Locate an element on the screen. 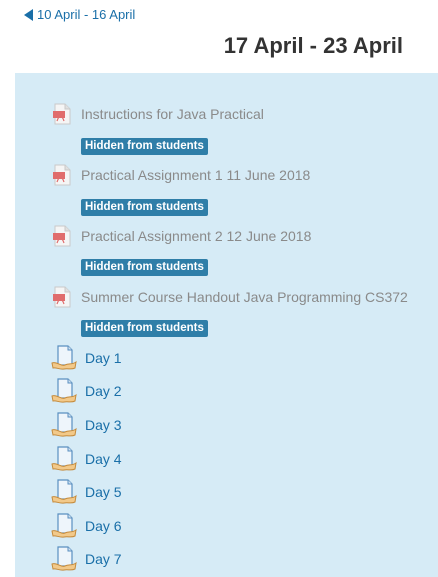 This screenshot has height=577, width=438. resource-item: Practical Assignment 2 12 June 2018 is located at coordinates (181, 236).